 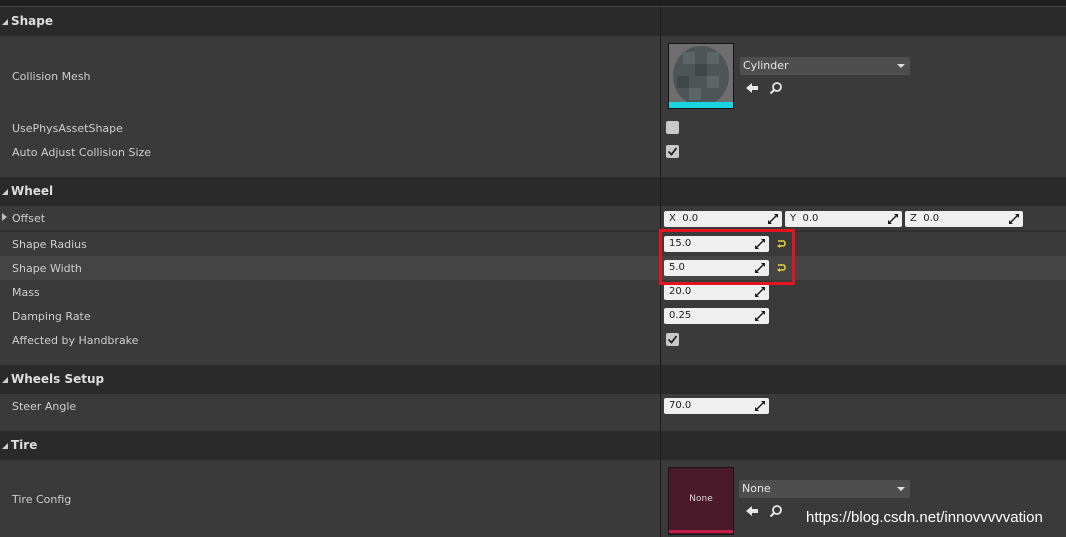 What do you see at coordinates (964, 219) in the screenshot?
I see `offset-z-field: Z 0.0` at bounding box center [964, 219].